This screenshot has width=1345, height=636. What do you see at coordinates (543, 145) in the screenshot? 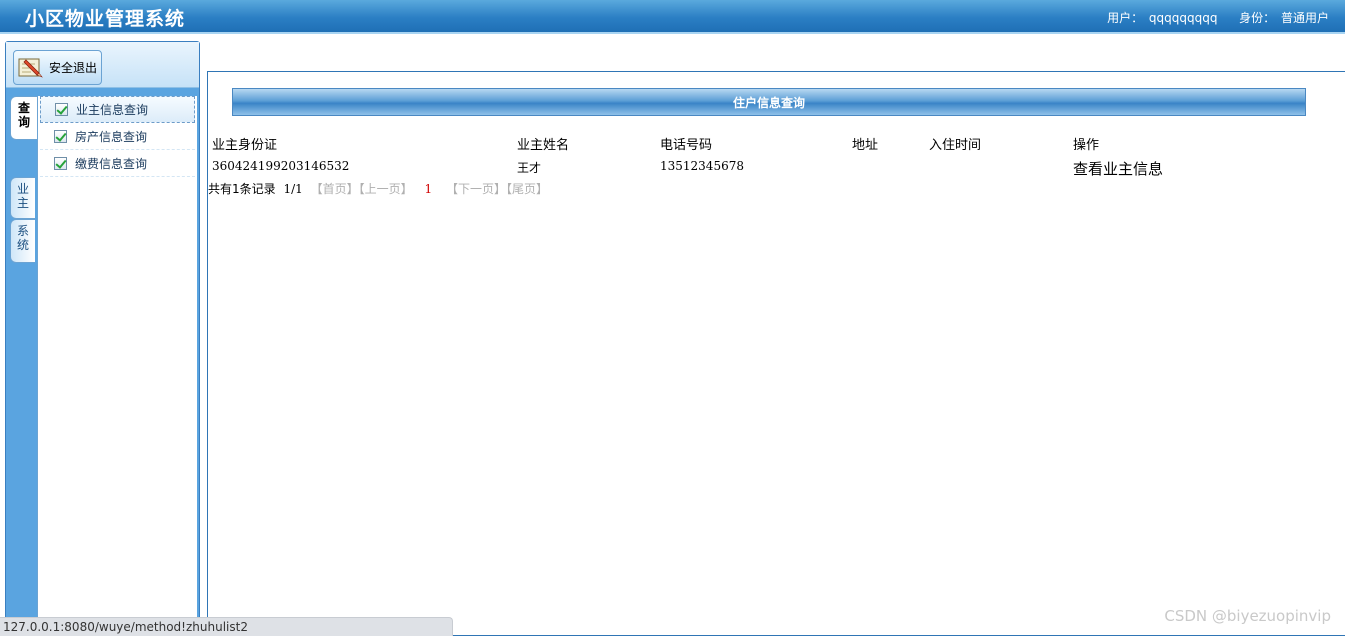
I see `column-header-name: 业主姓名` at bounding box center [543, 145].